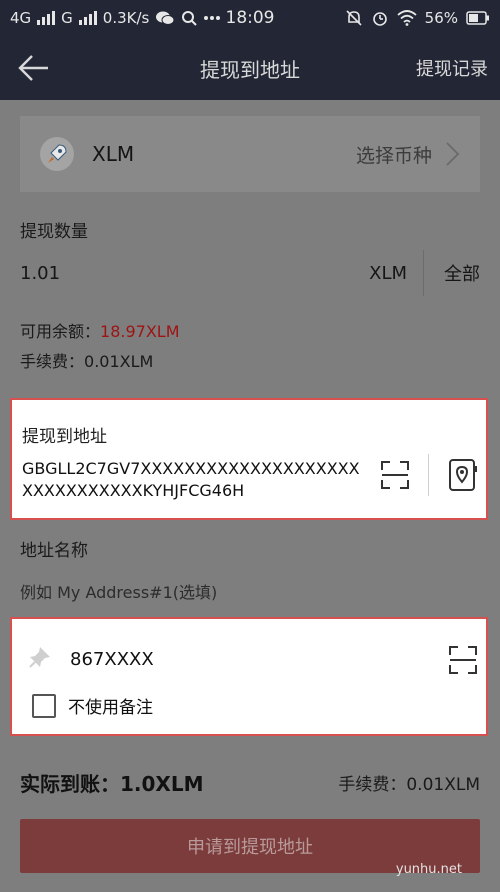 This screenshot has height=892, width=500. What do you see at coordinates (165, 18) in the screenshot?
I see `wechat-icon` at bounding box center [165, 18].